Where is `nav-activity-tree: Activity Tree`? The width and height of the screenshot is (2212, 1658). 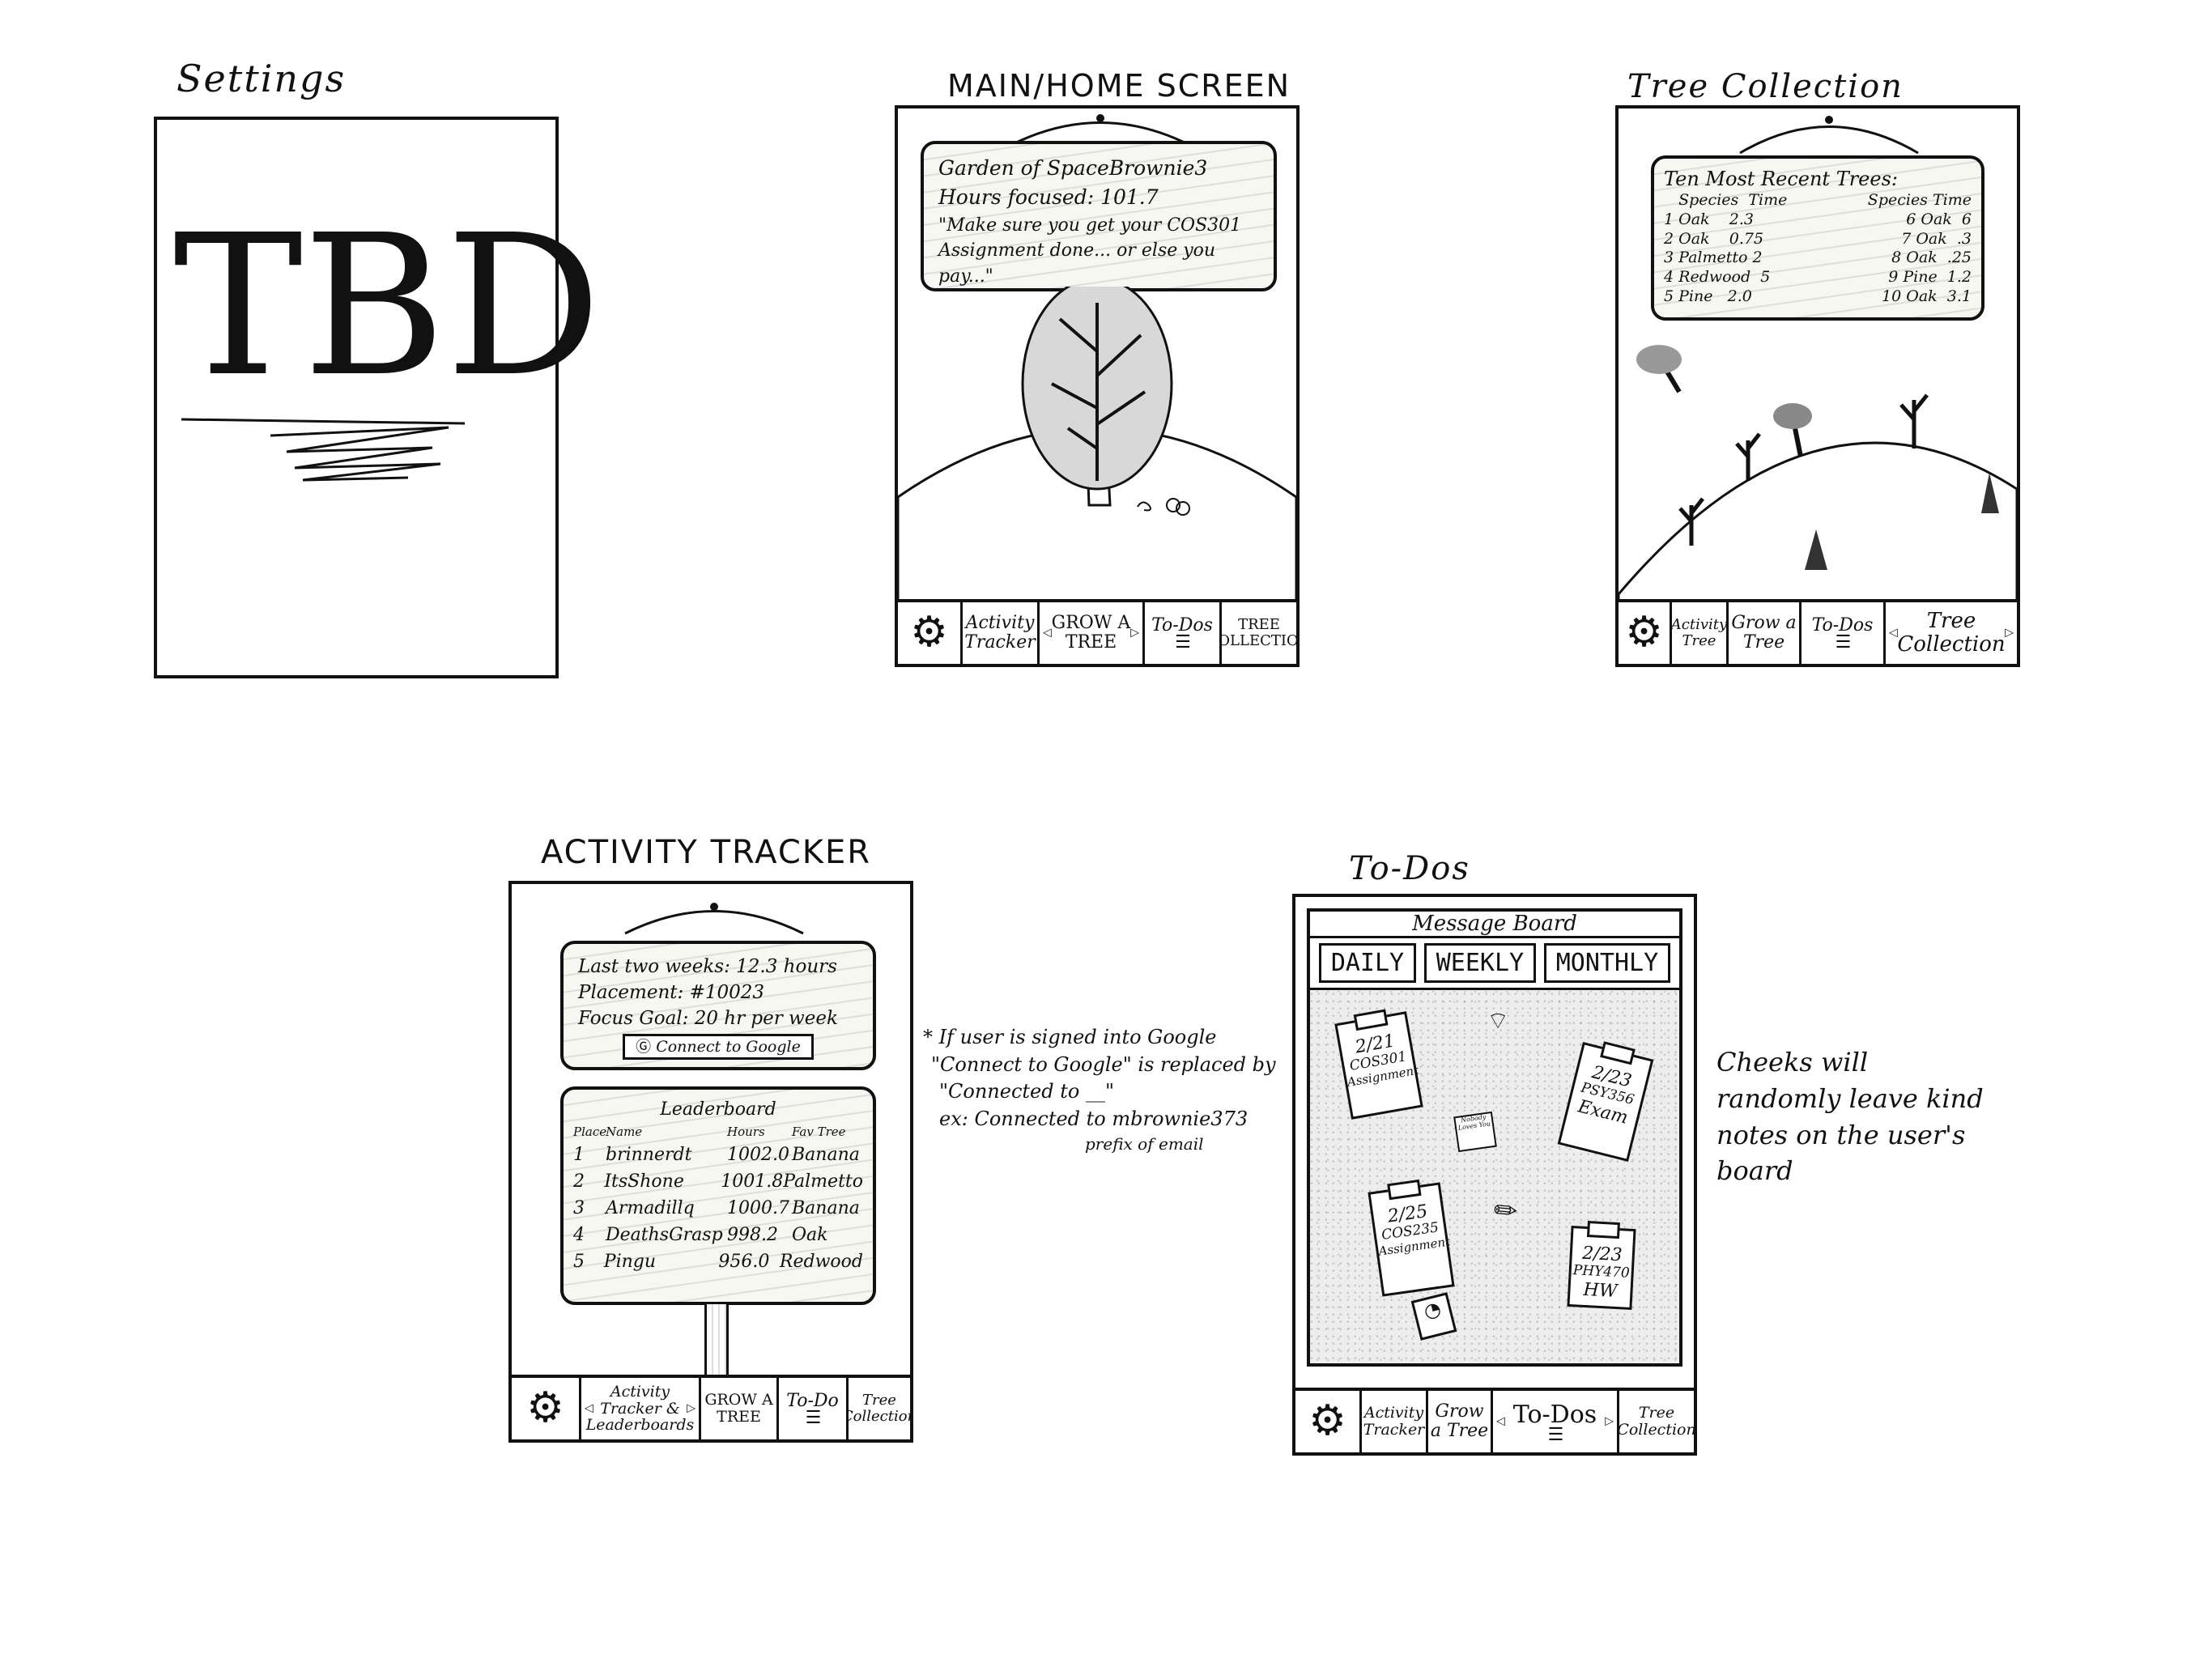
nav-activity-tree: Activity Tree is located at coordinates (1700, 633).